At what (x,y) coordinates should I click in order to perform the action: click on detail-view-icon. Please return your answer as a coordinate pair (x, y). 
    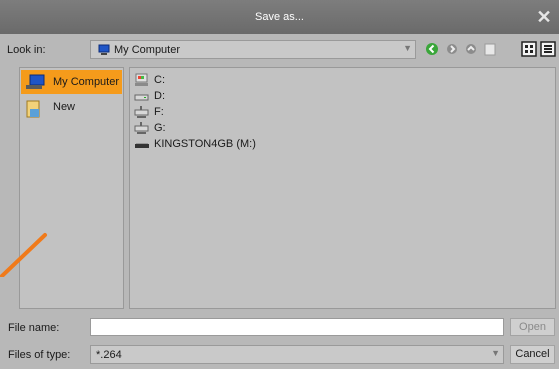
    Looking at the image, I should click on (548, 49).